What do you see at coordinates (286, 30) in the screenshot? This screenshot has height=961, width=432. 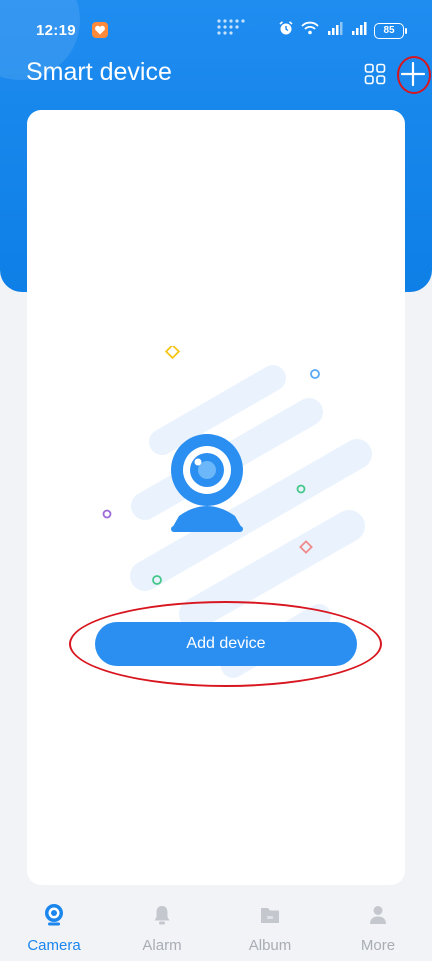 I see `alarm-clock-icon` at bounding box center [286, 30].